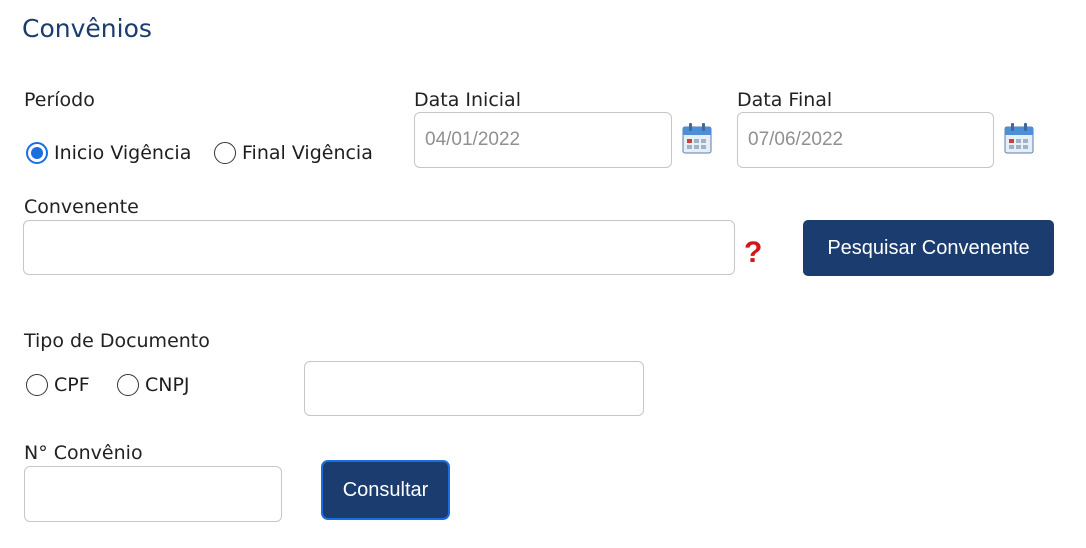  I want to click on question-mark-icon: ?, so click(753, 253).